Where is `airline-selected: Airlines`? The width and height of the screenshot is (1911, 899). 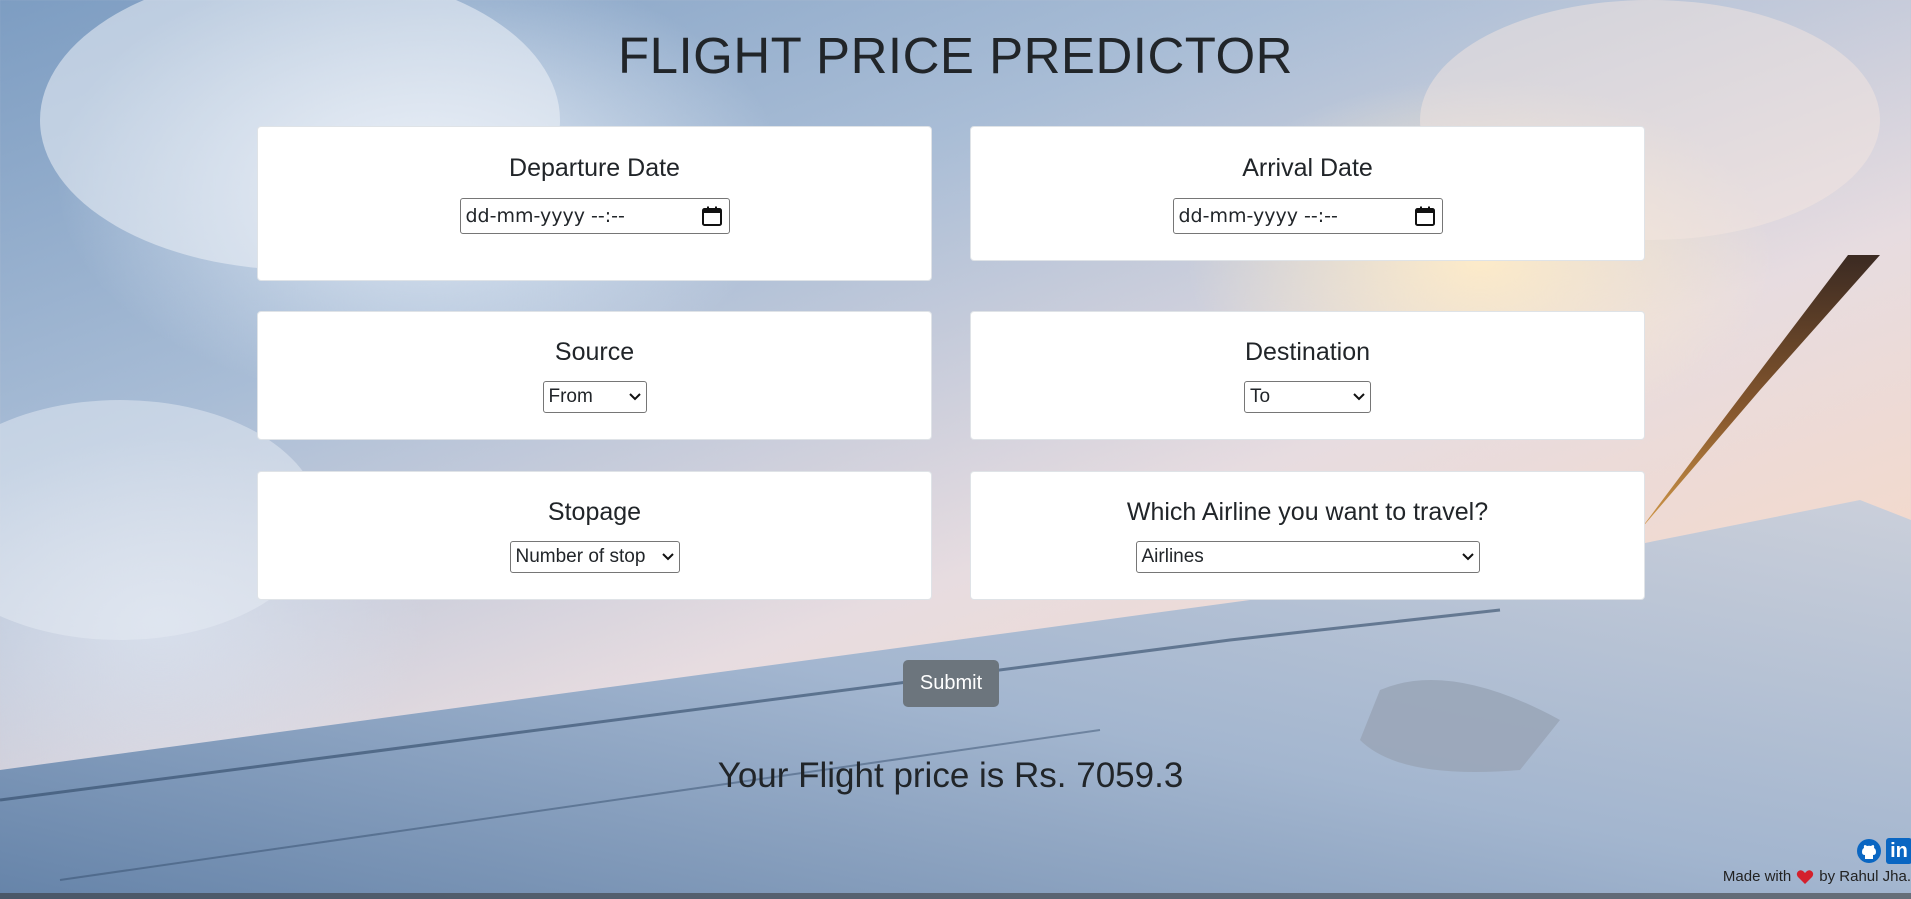
airline-selected: Airlines is located at coordinates (1172, 556).